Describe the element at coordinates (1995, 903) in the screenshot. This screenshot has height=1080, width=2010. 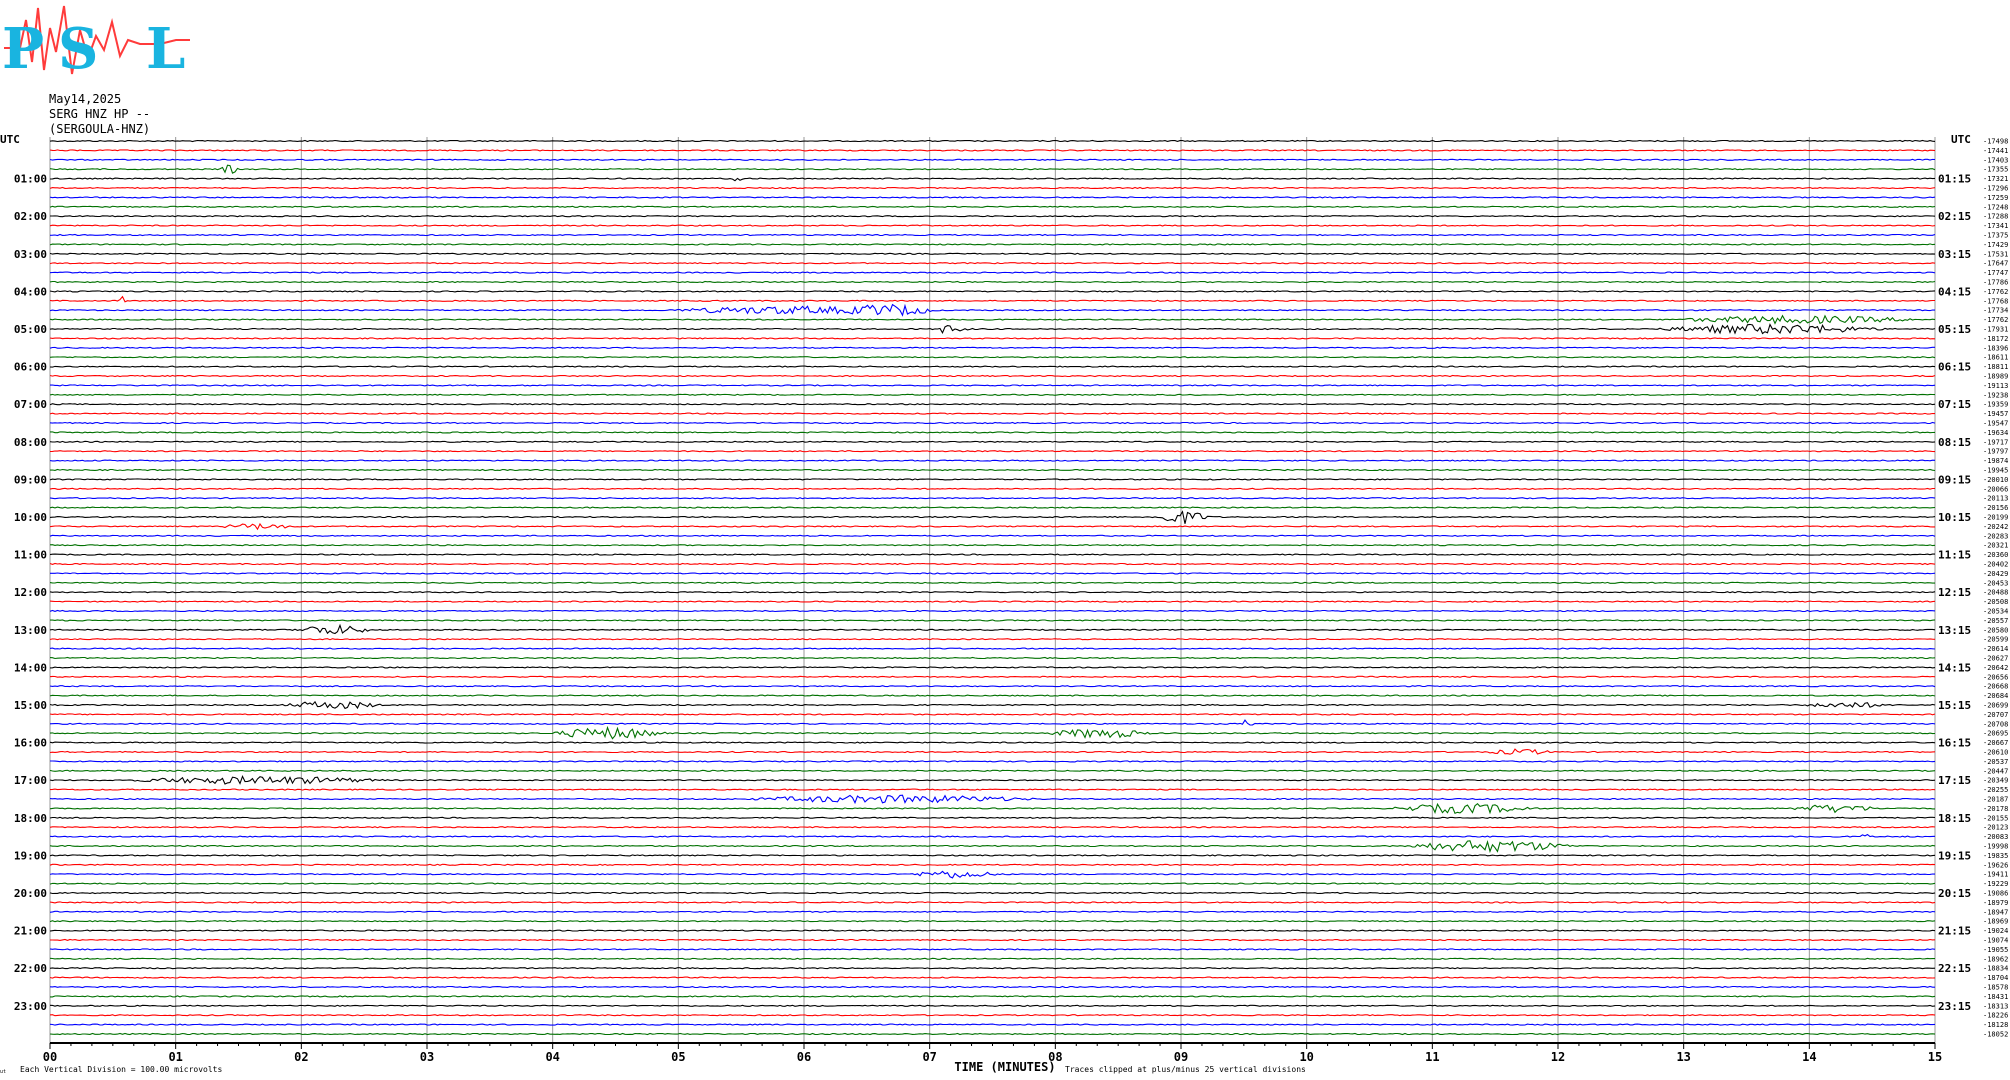
I see `trace-offset-label: -18979` at that location.